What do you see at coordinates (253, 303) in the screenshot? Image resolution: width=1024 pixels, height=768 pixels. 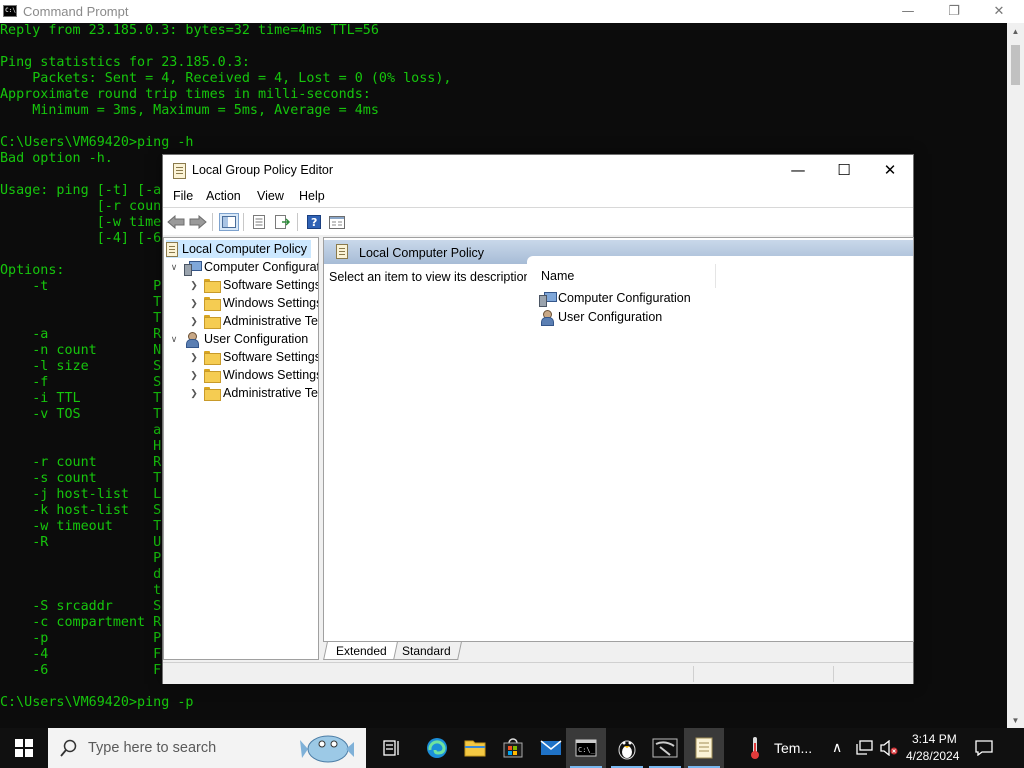 I see `tree-item-windows-settings: ❯ Windows Settings` at bounding box center [253, 303].